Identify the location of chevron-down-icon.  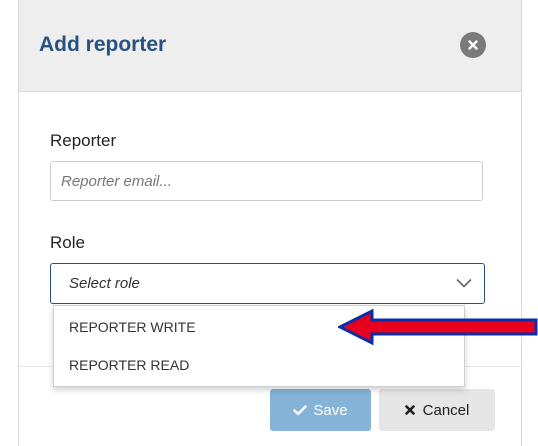
(464, 283).